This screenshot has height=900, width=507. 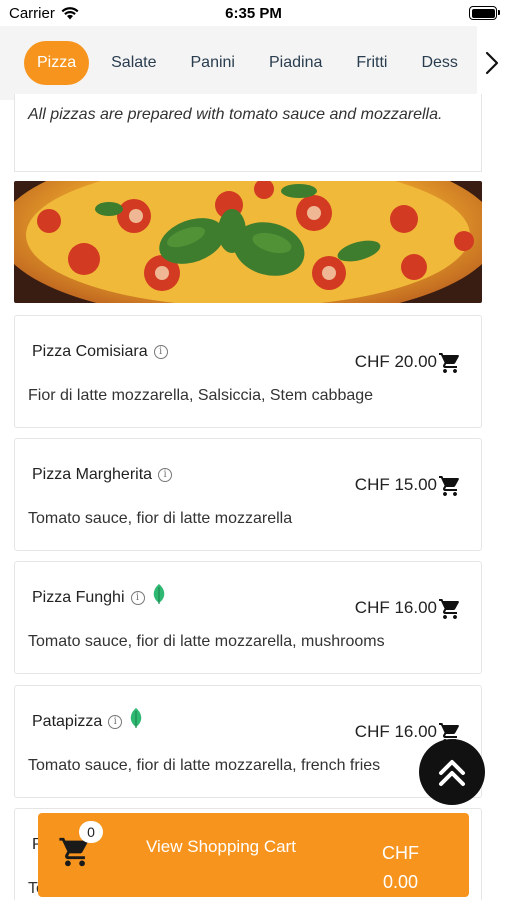 I want to click on pizza-hero-image, so click(x=248, y=242).